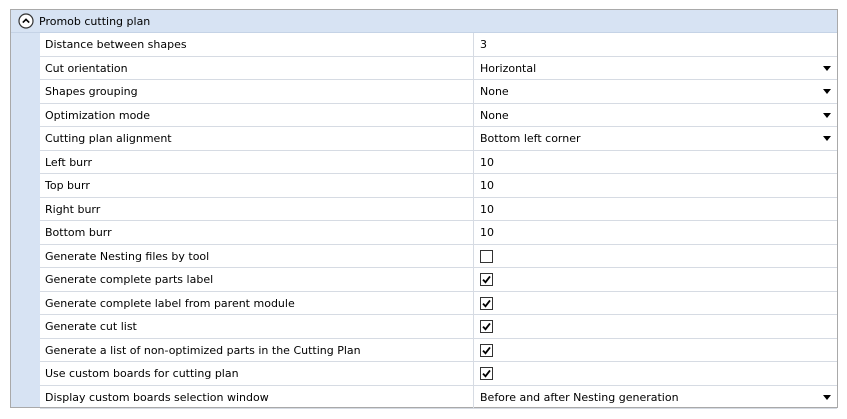 The width and height of the screenshot is (847, 419). Describe the element at coordinates (438, 374) in the screenshot. I see `property-row: Use custom boards for cutting plan` at that location.